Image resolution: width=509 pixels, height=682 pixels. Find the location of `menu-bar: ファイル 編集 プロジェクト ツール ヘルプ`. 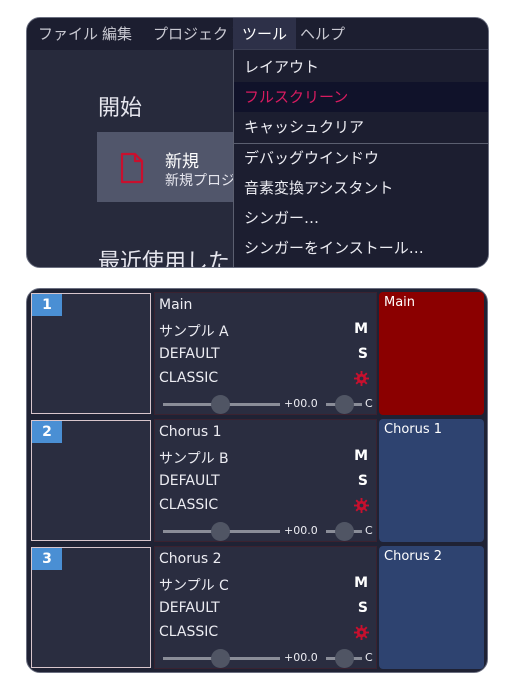

menu-bar: ファイル 編集 プロジェクト ツール ヘルプ is located at coordinates (257, 34).